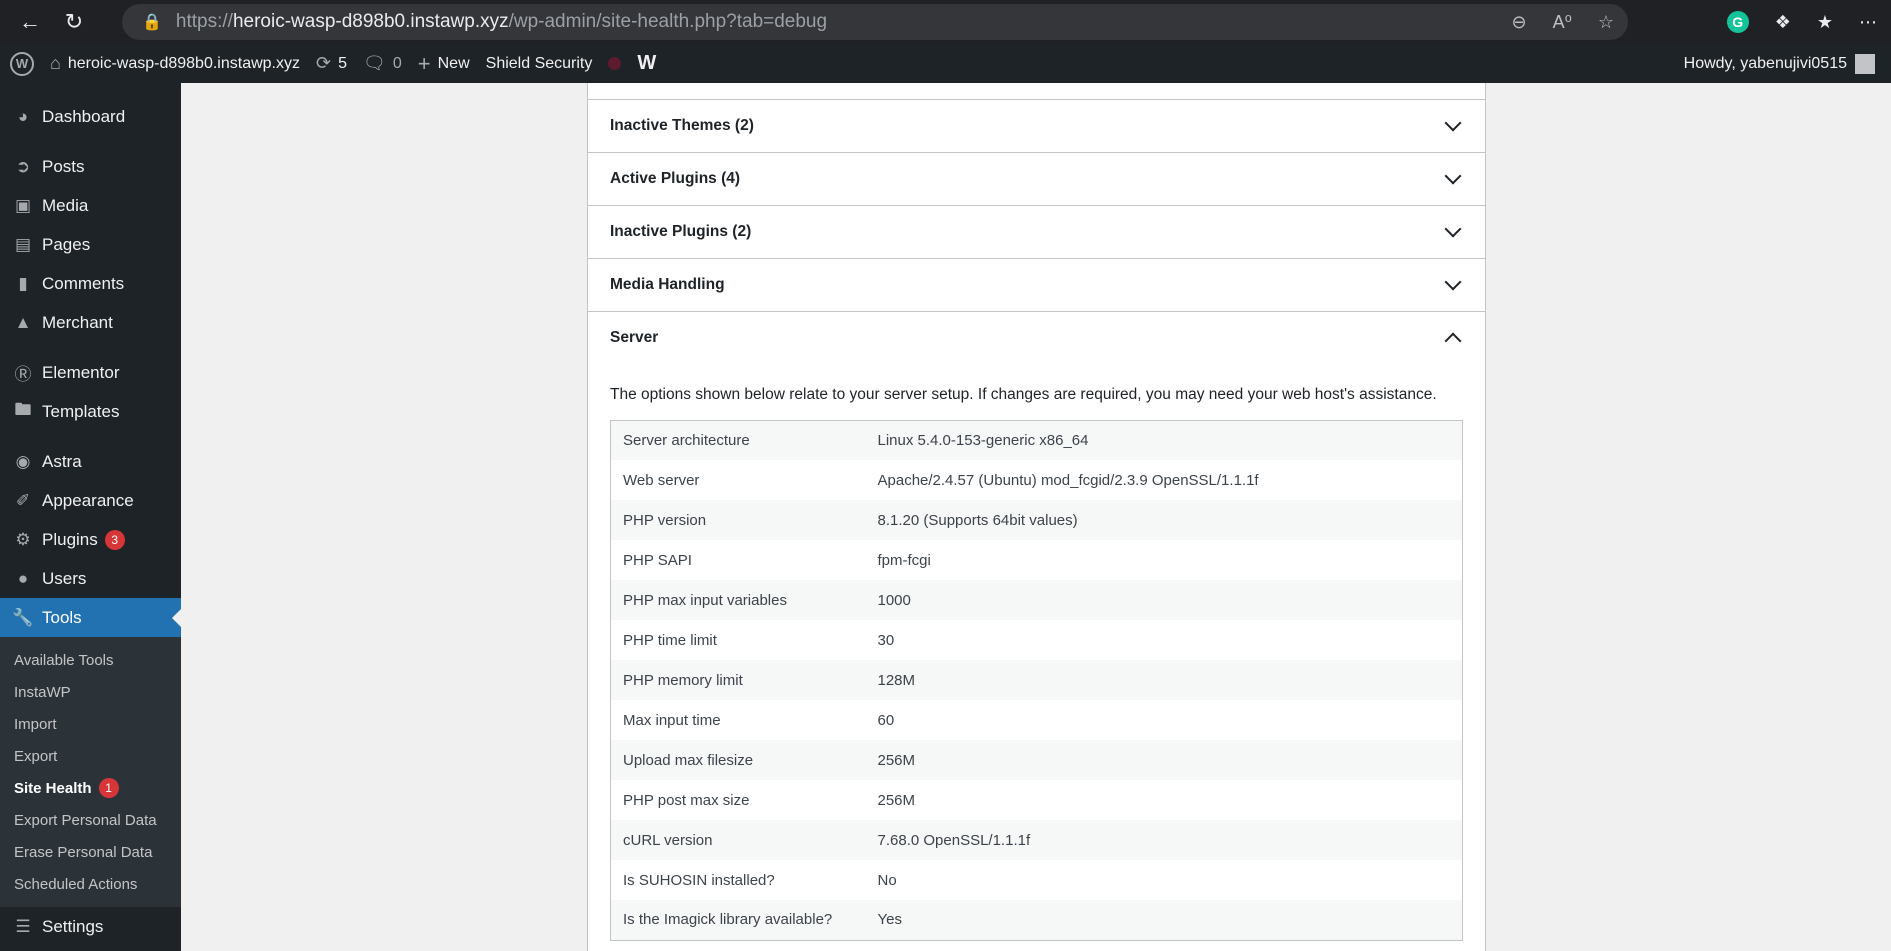  What do you see at coordinates (114, 539) in the screenshot?
I see `plugins-update-badge: 3` at bounding box center [114, 539].